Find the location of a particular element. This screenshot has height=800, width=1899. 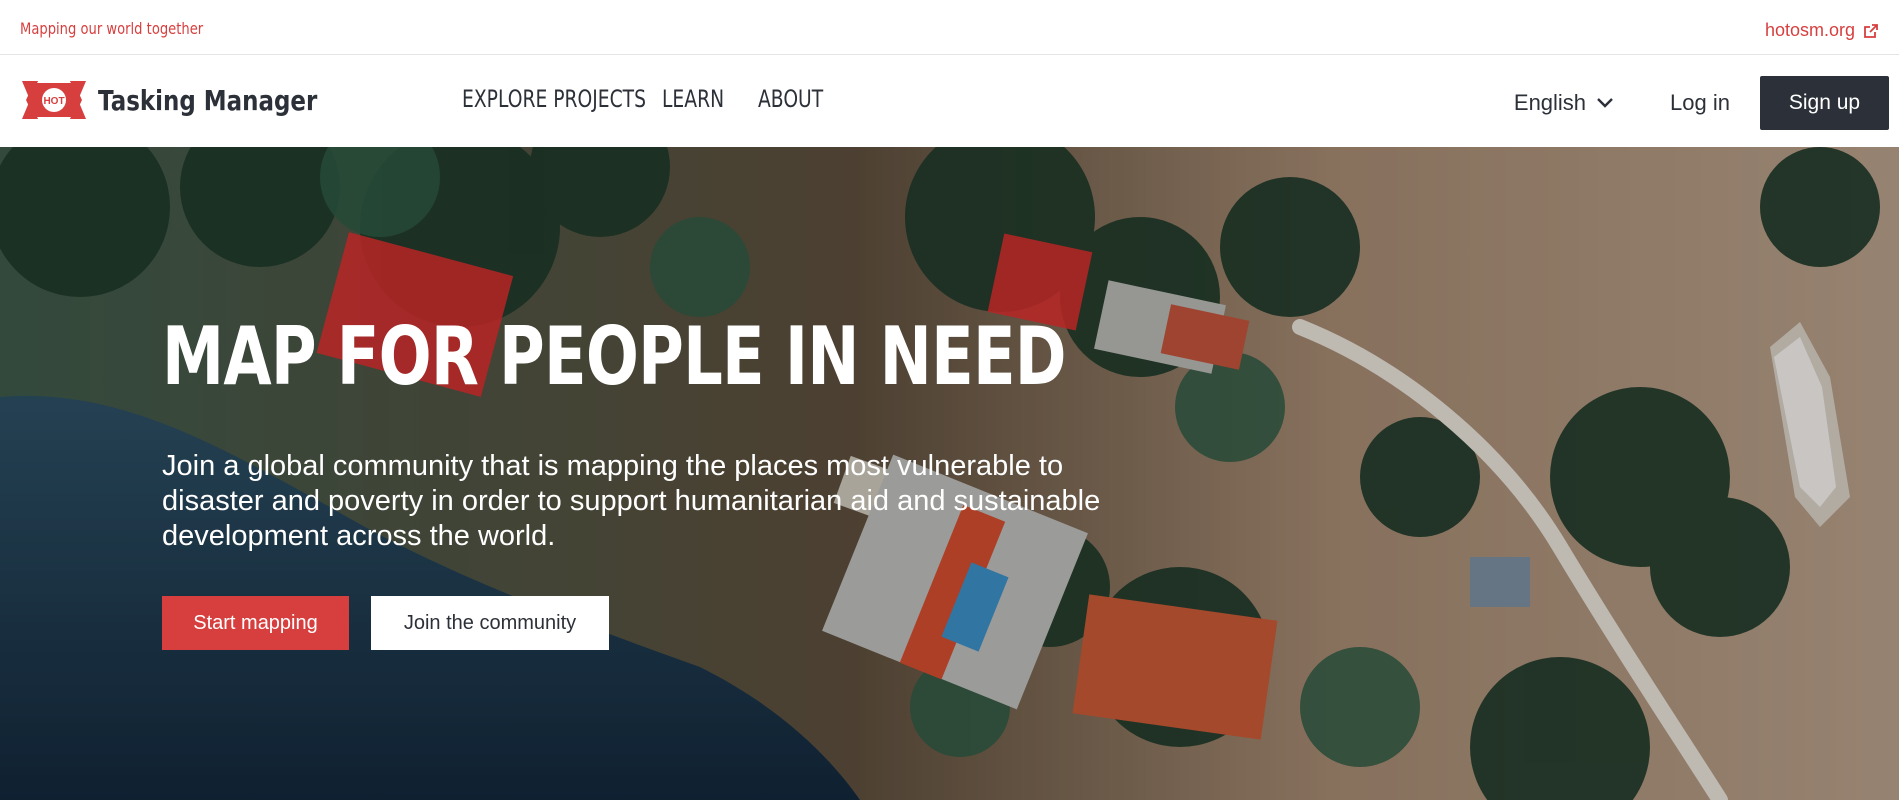

top-strip: Mapping our world together hotosm.org is located at coordinates (949, 27).